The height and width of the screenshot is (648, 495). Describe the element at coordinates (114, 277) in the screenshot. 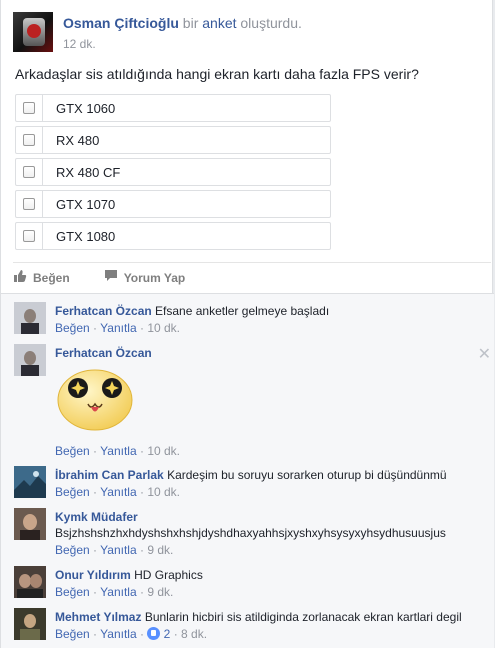

I see `comment-bubble-icon` at that location.